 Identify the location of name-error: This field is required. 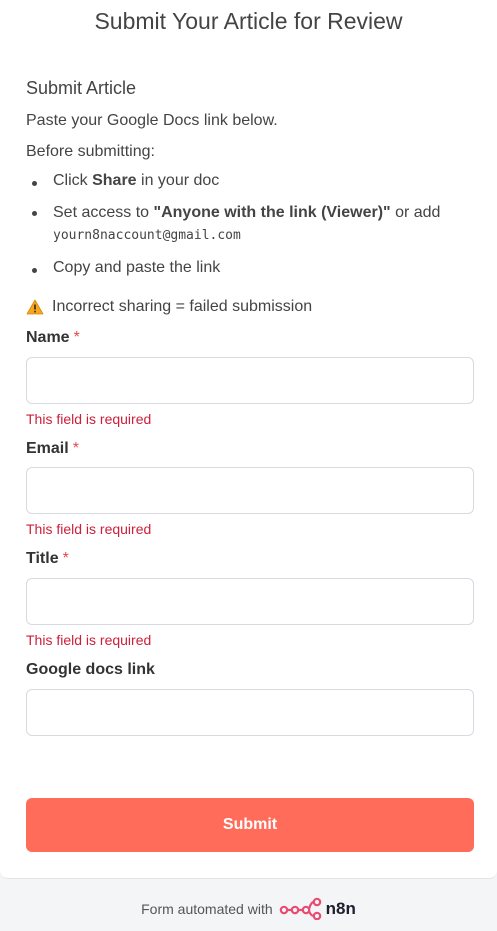
(89, 419).